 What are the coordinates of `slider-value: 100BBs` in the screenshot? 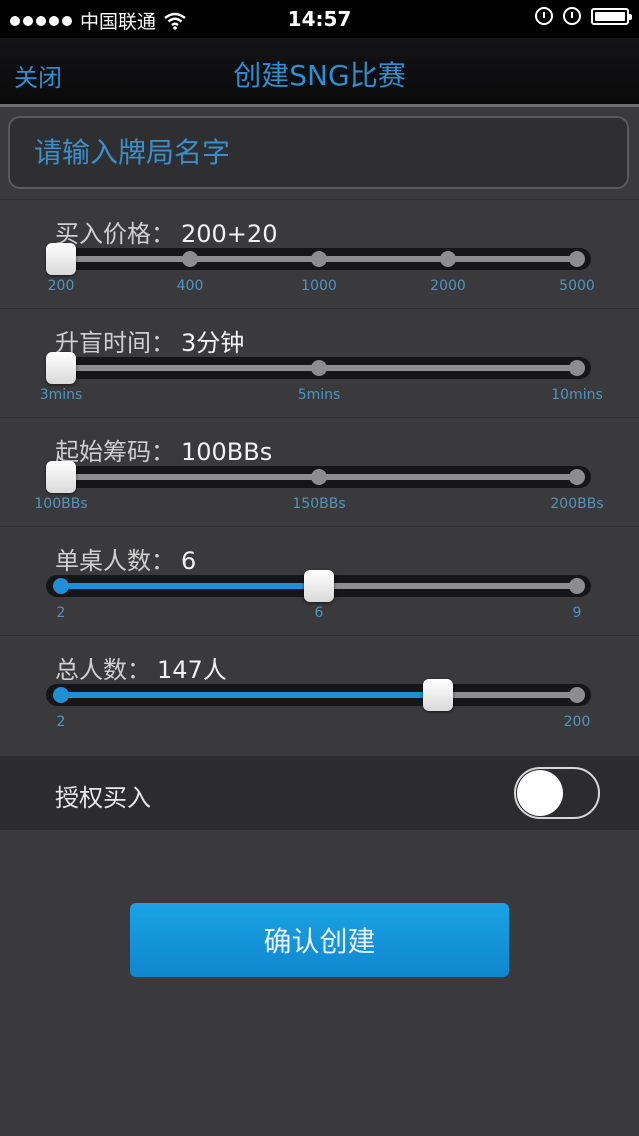 It's located at (227, 452).